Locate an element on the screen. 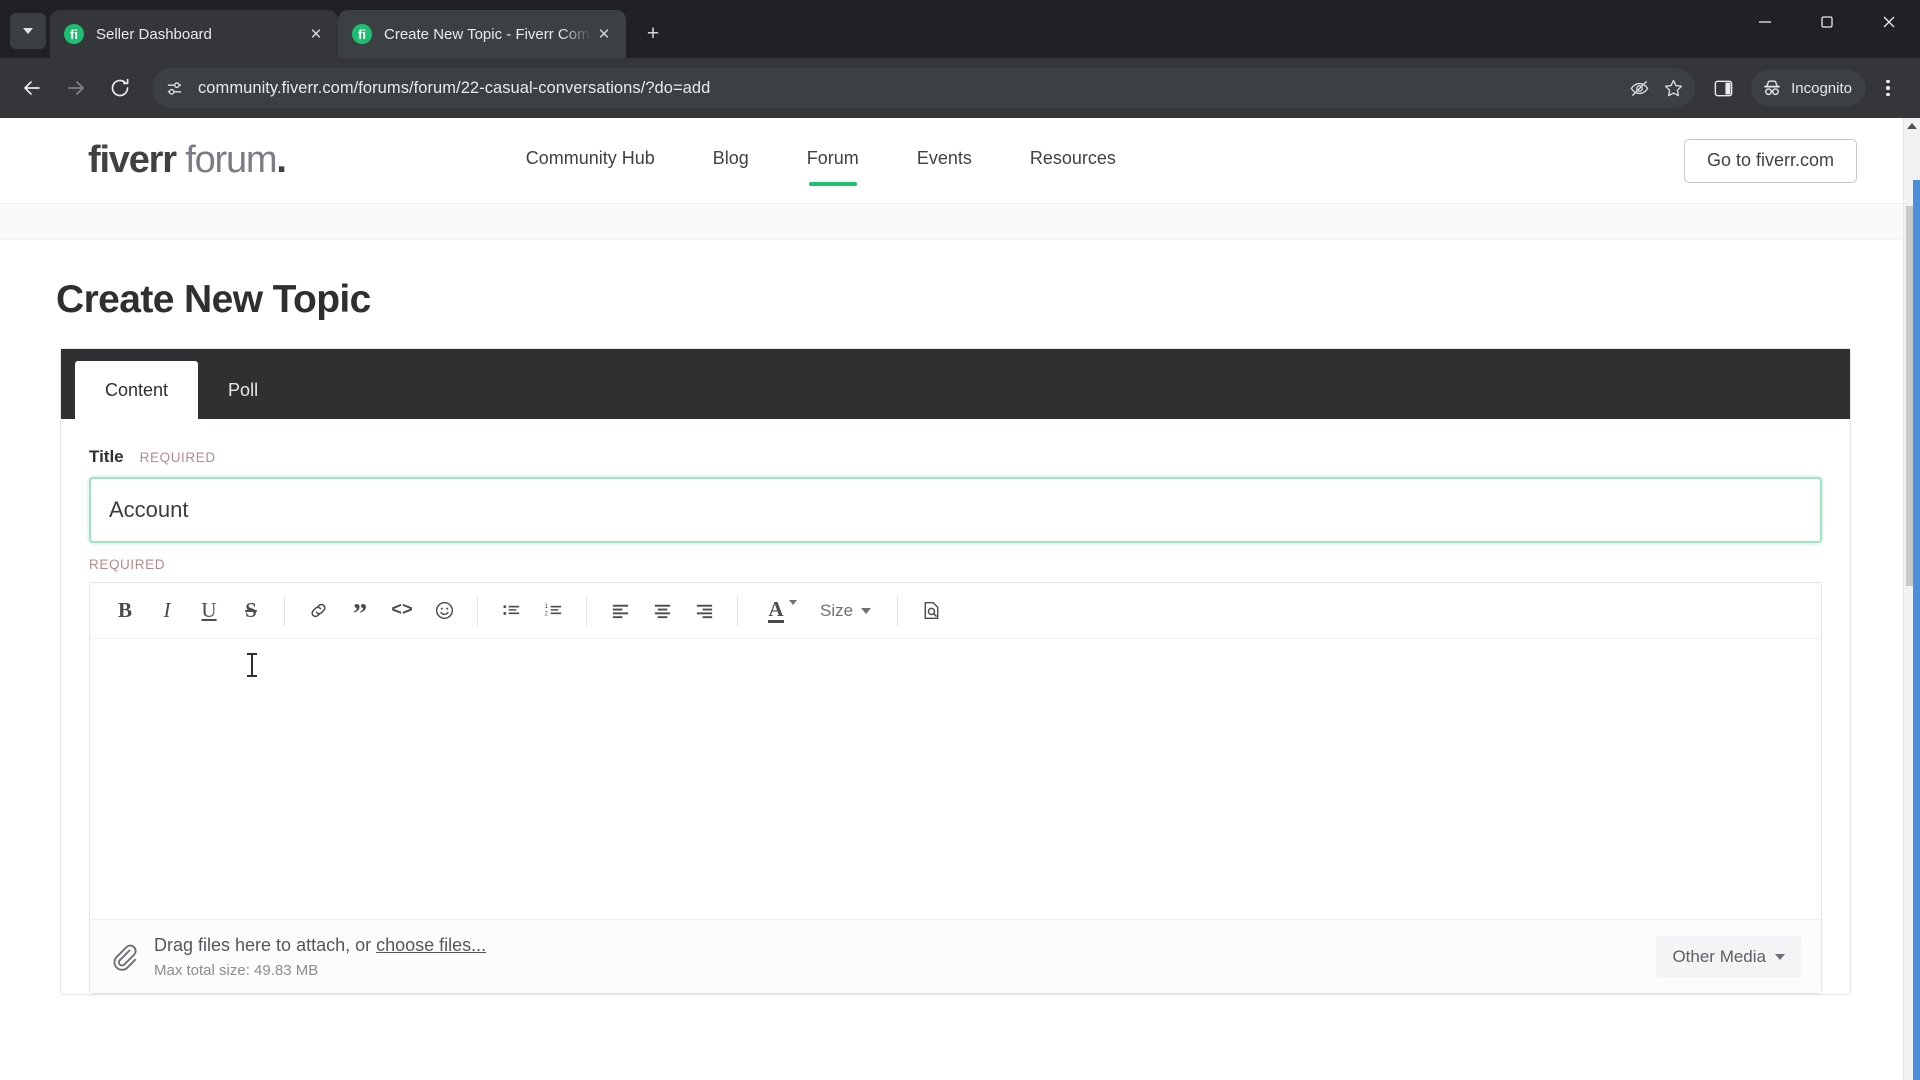 This screenshot has height=1080, width=1920. page-title: Create New Topic is located at coordinates (213, 299).